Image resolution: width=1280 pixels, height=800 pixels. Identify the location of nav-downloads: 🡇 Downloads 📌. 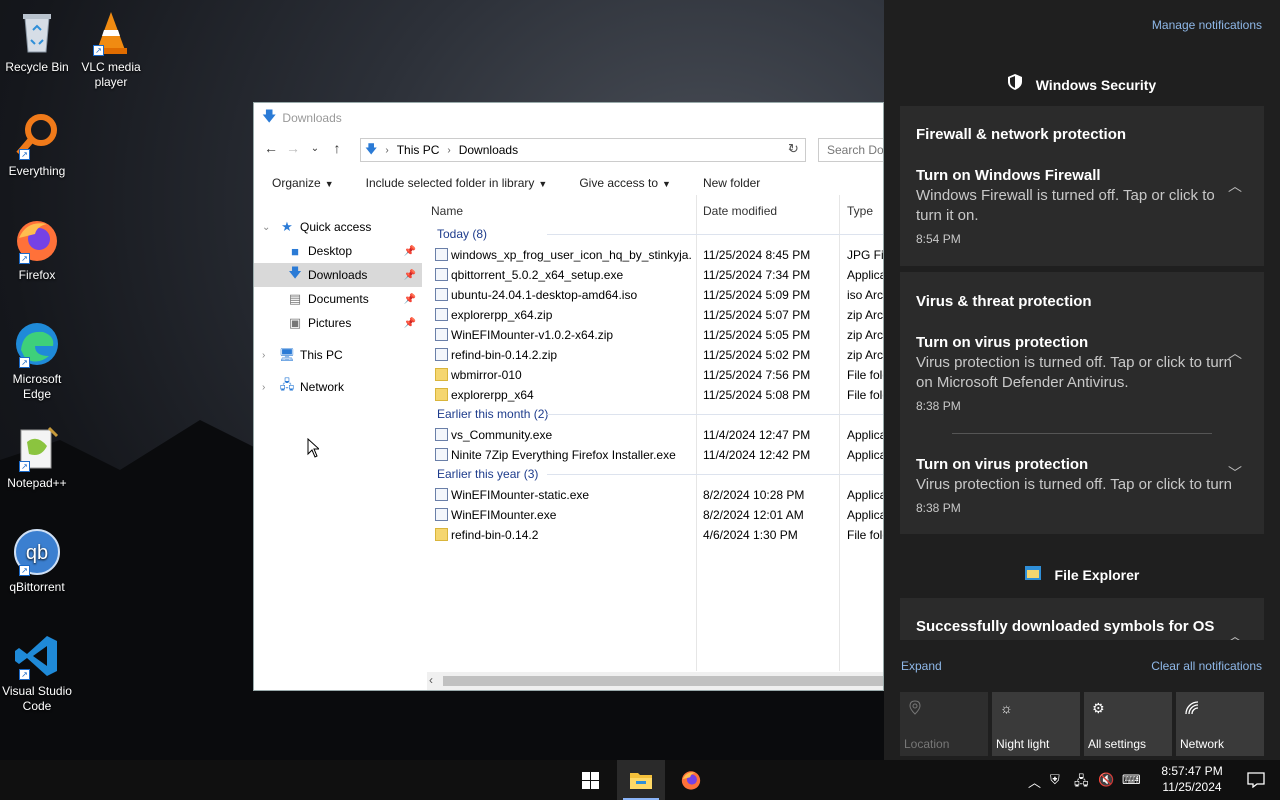
(338, 275).